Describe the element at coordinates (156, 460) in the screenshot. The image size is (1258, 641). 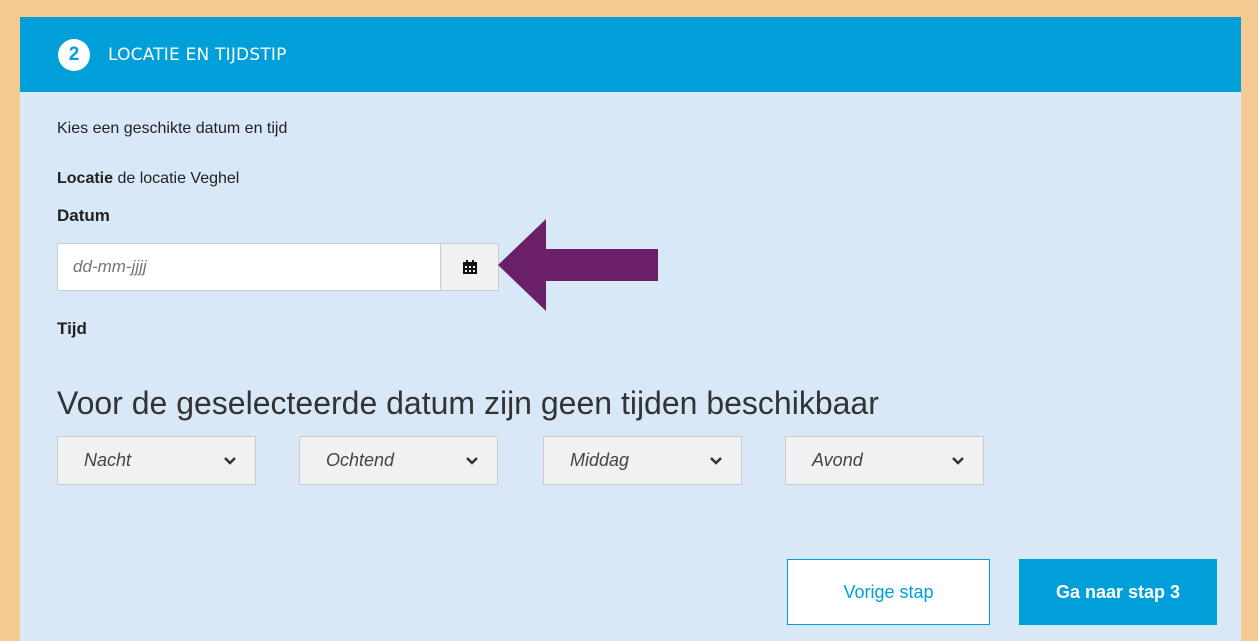
I see `select-nacht: Nacht` at that location.